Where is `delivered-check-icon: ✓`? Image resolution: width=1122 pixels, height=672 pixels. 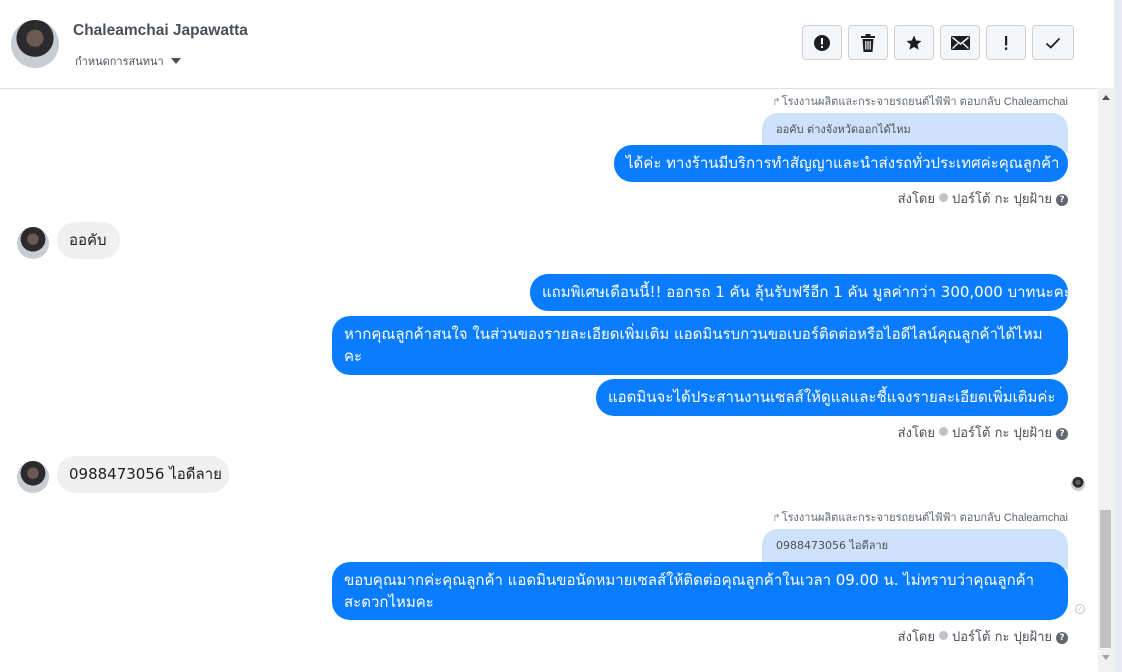
delivered-check-icon: ✓ is located at coordinates (1080, 609).